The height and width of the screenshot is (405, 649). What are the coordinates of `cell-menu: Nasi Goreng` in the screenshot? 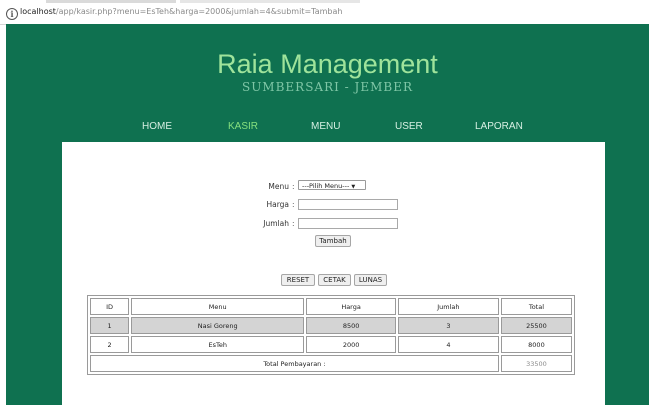 It's located at (218, 325).